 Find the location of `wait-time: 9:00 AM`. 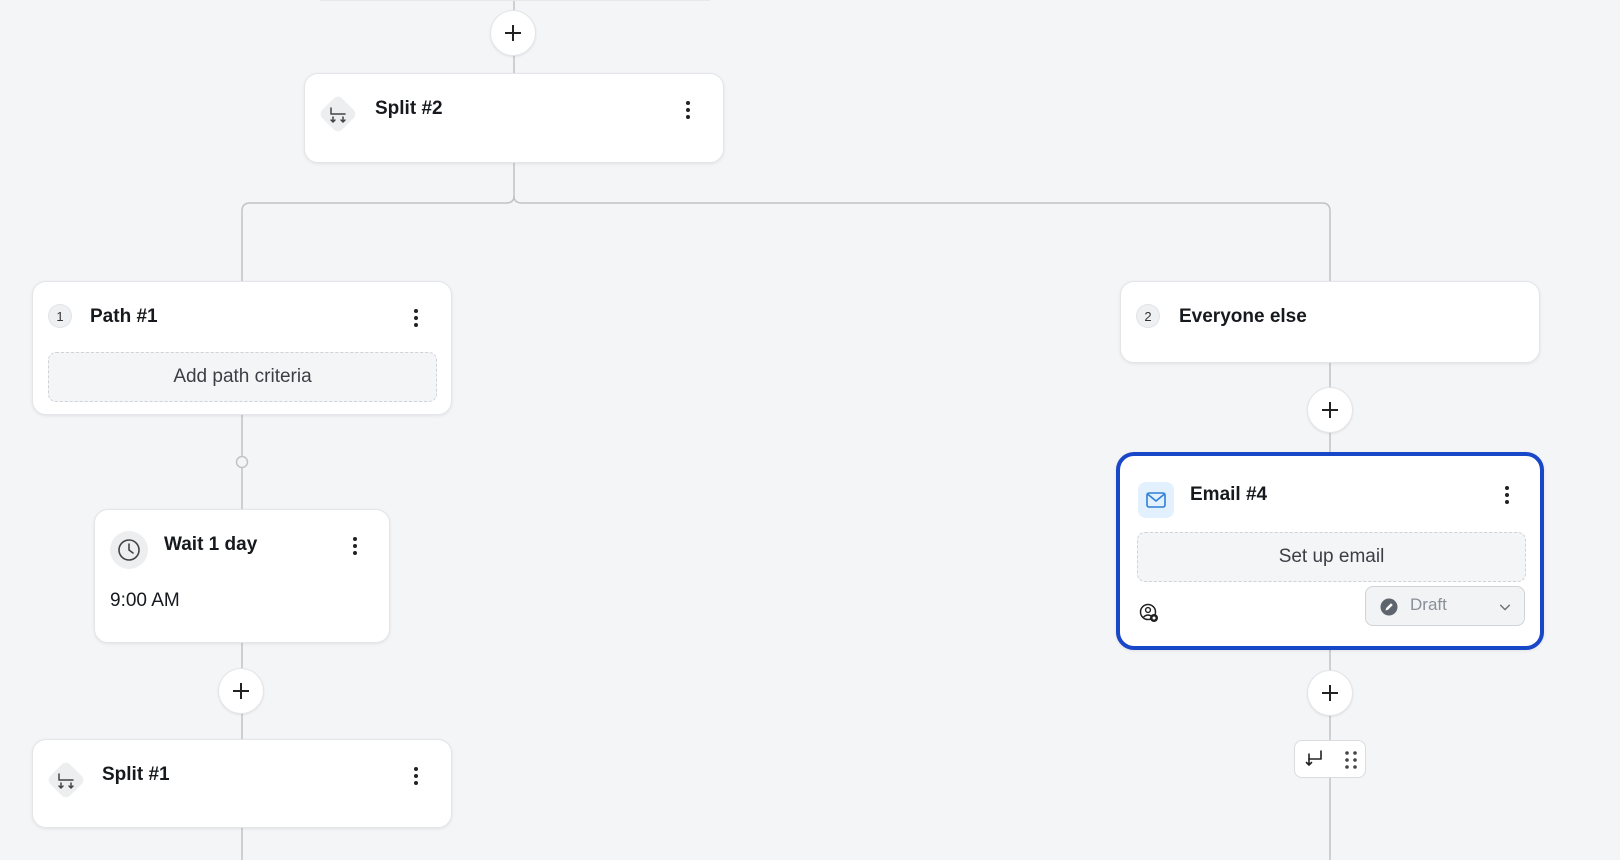

wait-time: 9:00 AM is located at coordinates (145, 600).